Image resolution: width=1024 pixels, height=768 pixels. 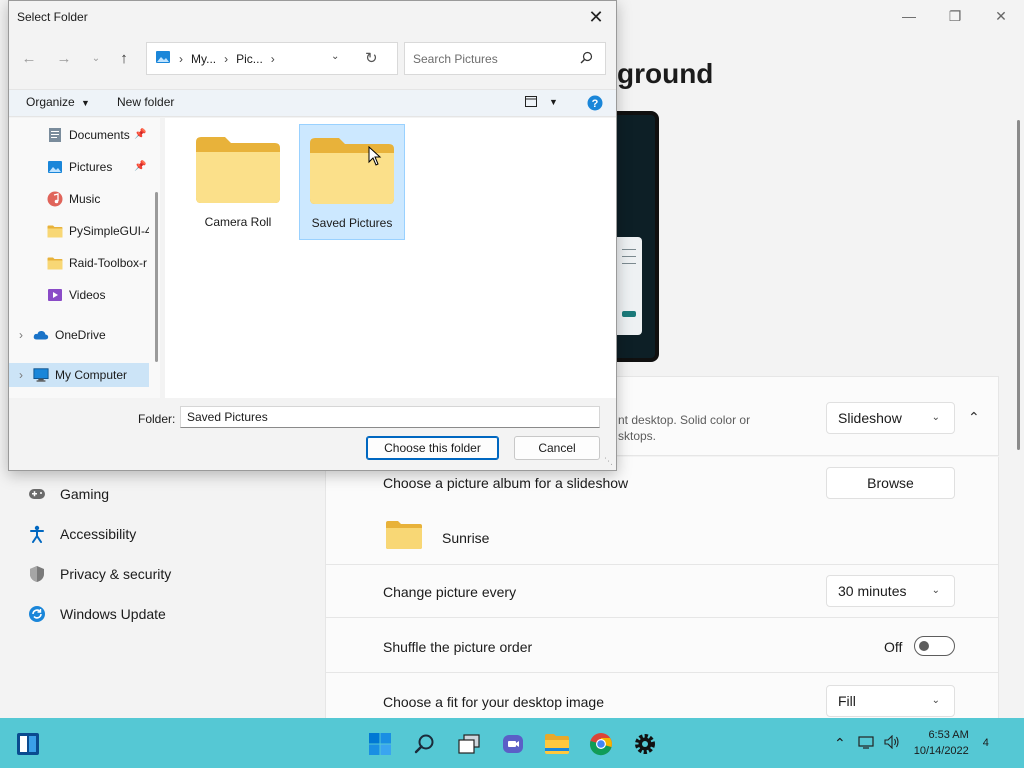 I want to click on chrome-icon, so click(x=601, y=744).